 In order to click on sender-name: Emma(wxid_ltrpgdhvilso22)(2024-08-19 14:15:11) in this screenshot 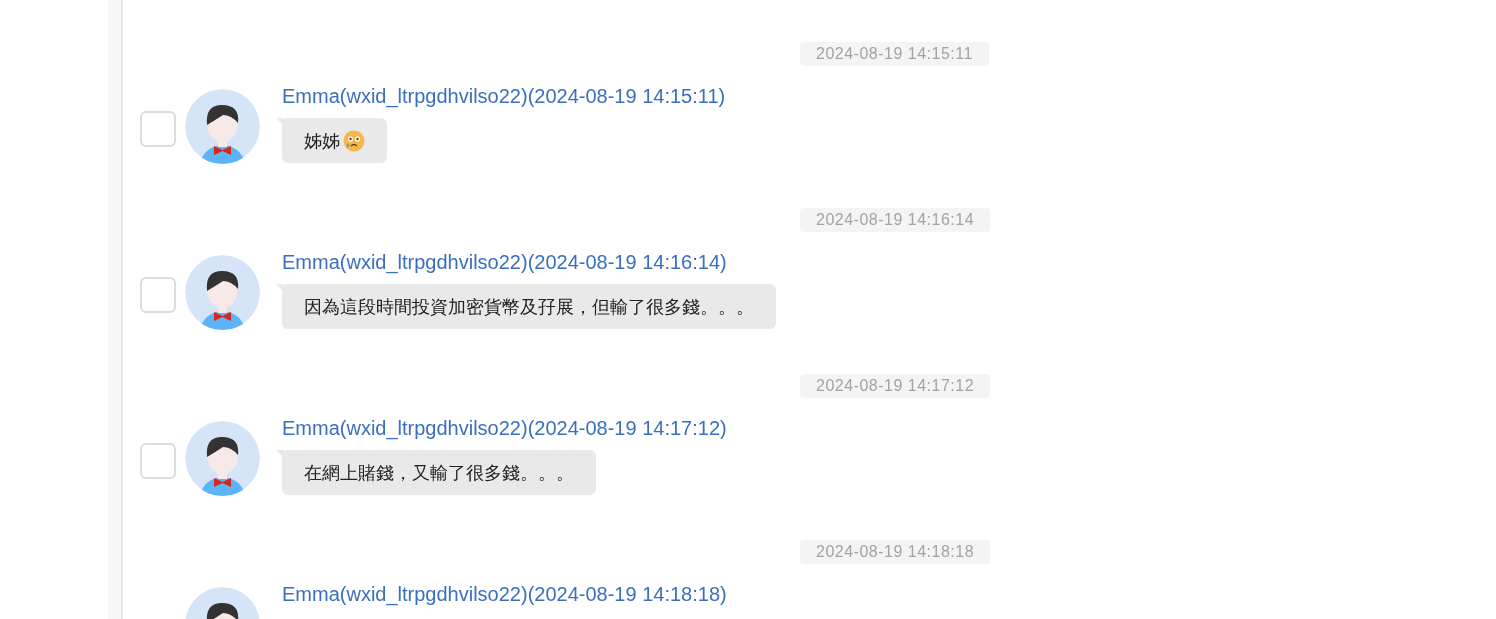, I will do `click(504, 96)`.